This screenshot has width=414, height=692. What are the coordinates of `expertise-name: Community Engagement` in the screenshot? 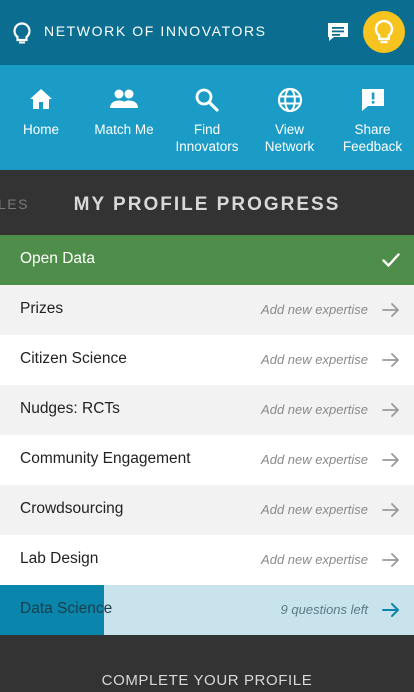 It's located at (105, 458).